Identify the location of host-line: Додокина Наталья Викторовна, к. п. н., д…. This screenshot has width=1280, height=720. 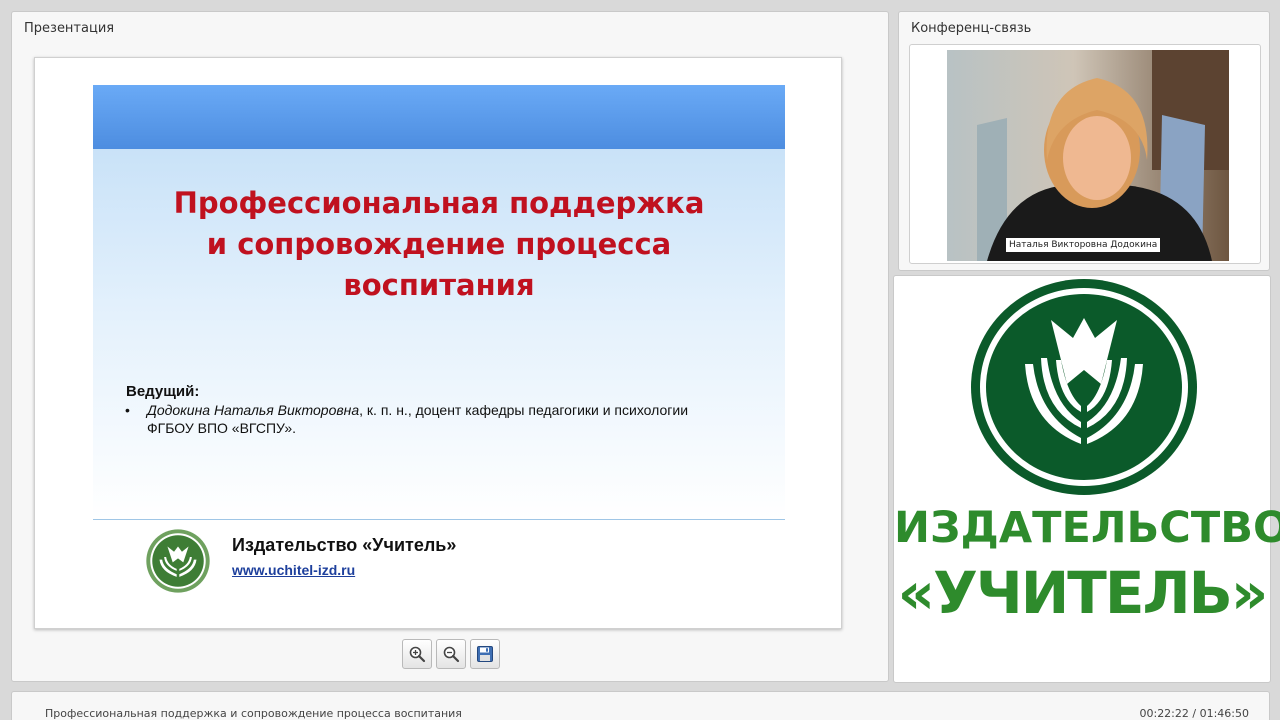
(417, 410).